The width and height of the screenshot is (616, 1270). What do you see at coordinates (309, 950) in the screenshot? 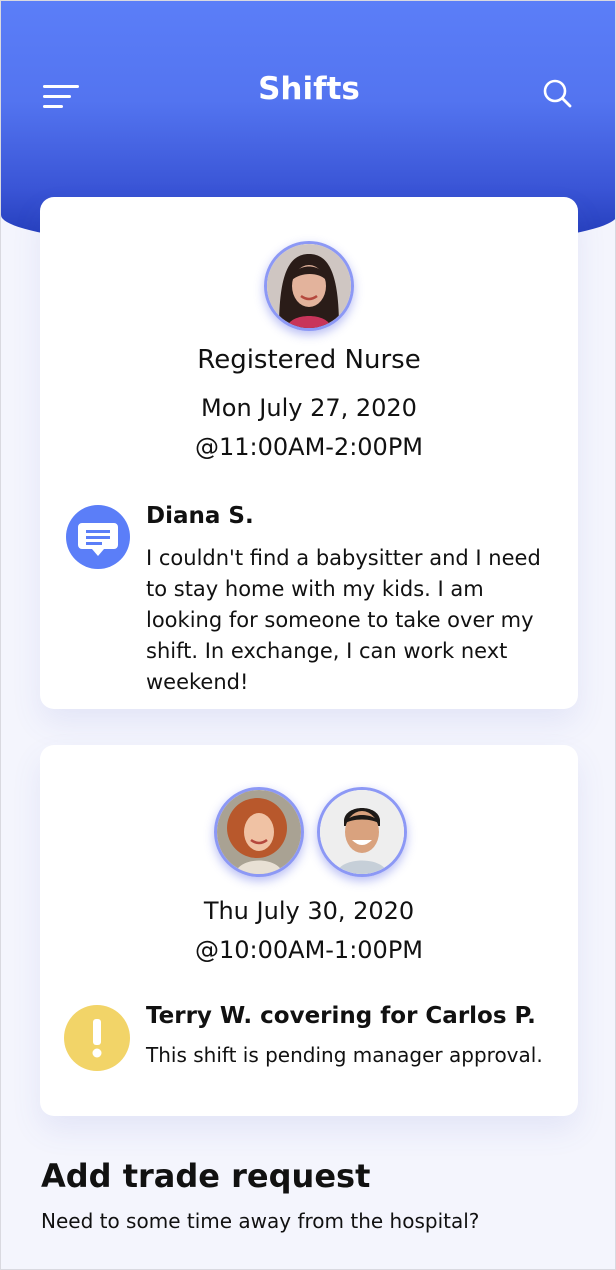
I see `trade-time: @10:00AM-1:00PM` at bounding box center [309, 950].